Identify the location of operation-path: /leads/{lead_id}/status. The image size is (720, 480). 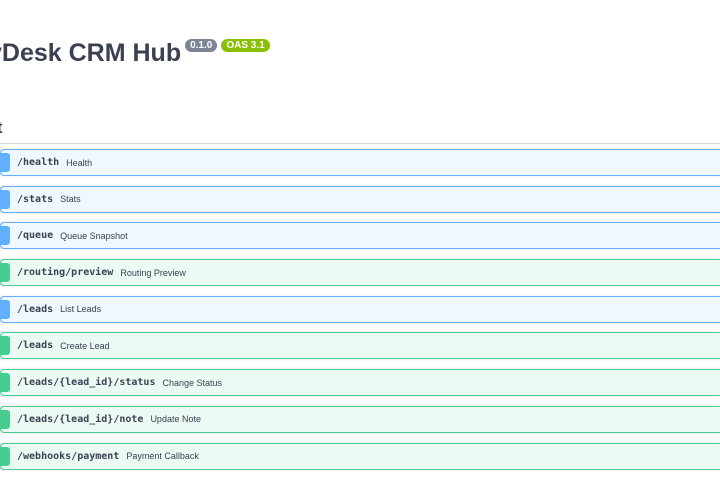
(86, 383).